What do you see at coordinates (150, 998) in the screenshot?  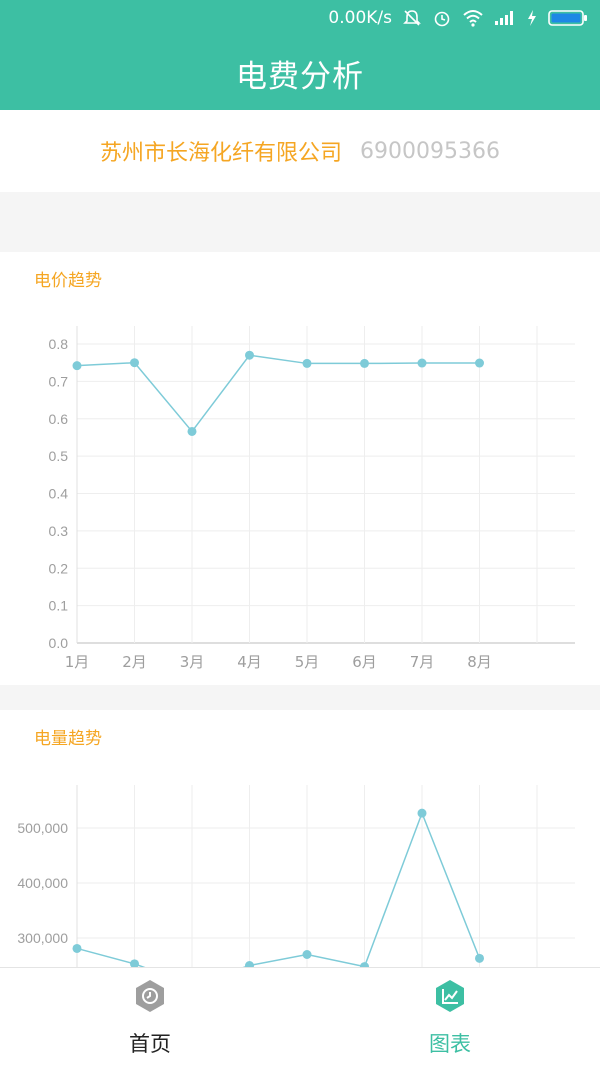 I see `home-clock-icon` at bounding box center [150, 998].